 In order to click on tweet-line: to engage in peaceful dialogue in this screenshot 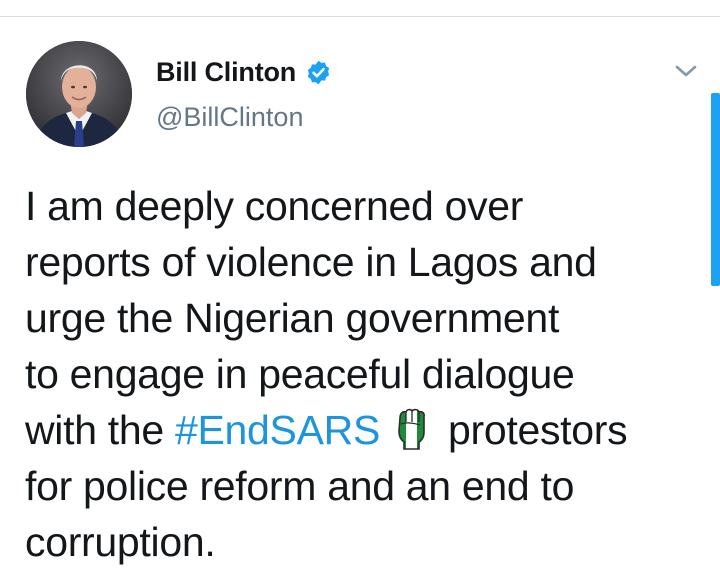, I will do `click(300, 374)`.